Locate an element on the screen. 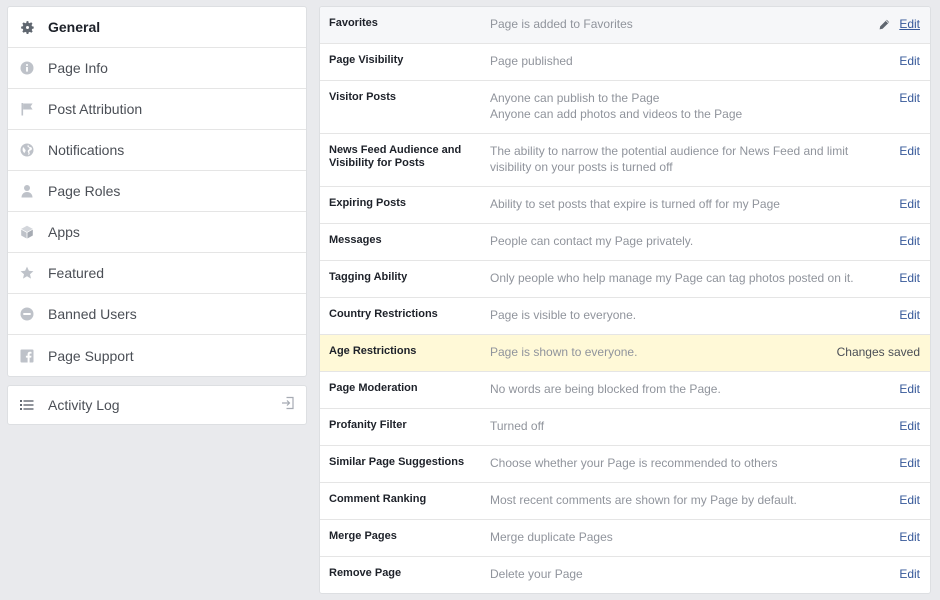 This screenshot has width=940, height=600. activity-log-link: Activity Log is located at coordinates (157, 405).